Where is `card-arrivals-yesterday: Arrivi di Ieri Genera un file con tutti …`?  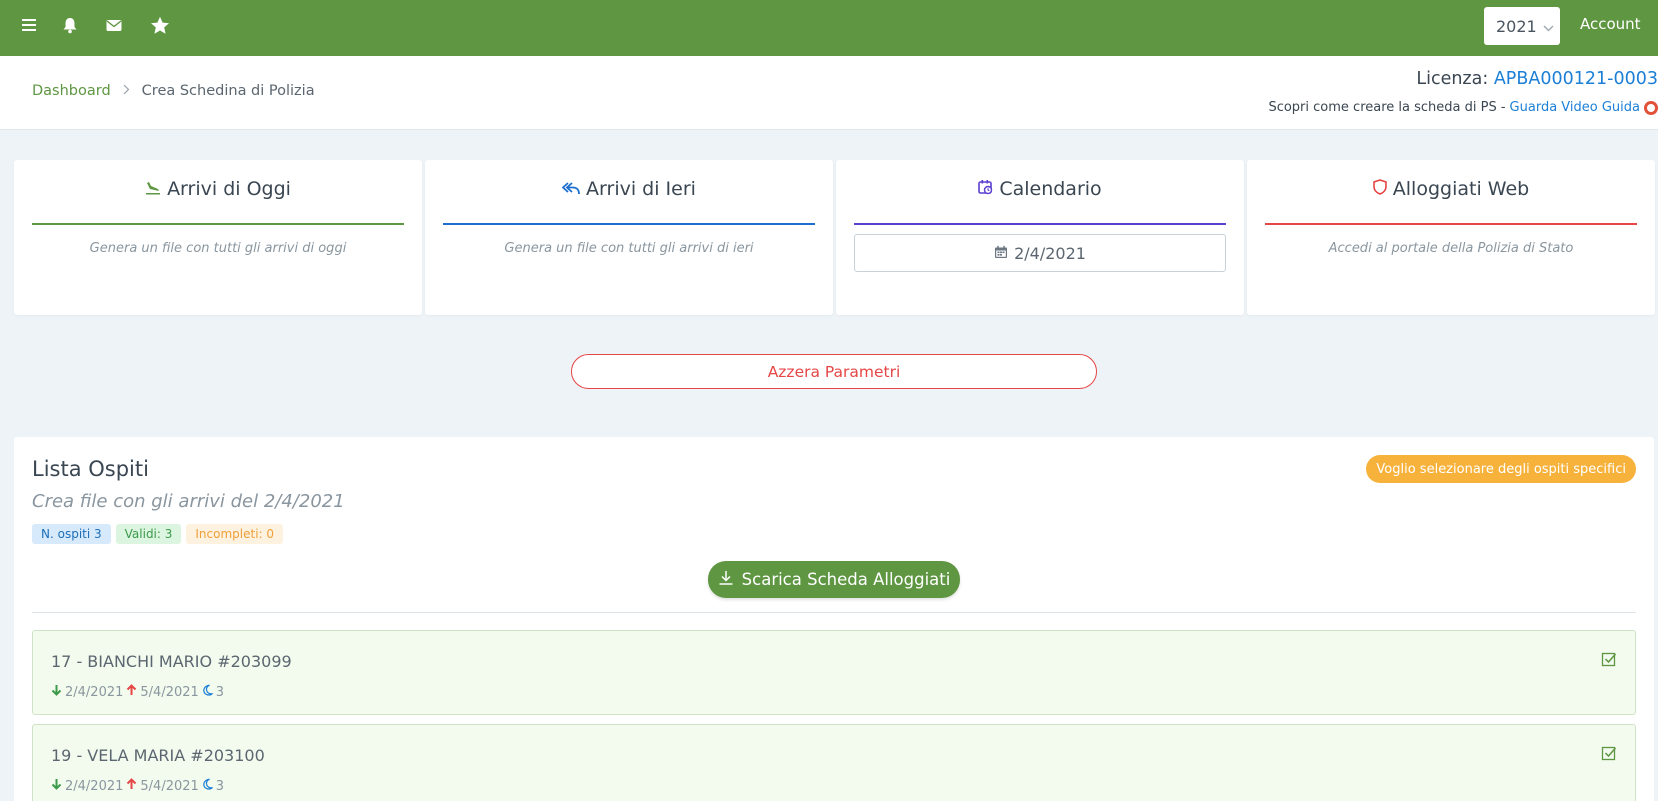
card-arrivals-yesterday: Arrivi di Ieri Genera un file con tutti … is located at coordinates (629, 237).